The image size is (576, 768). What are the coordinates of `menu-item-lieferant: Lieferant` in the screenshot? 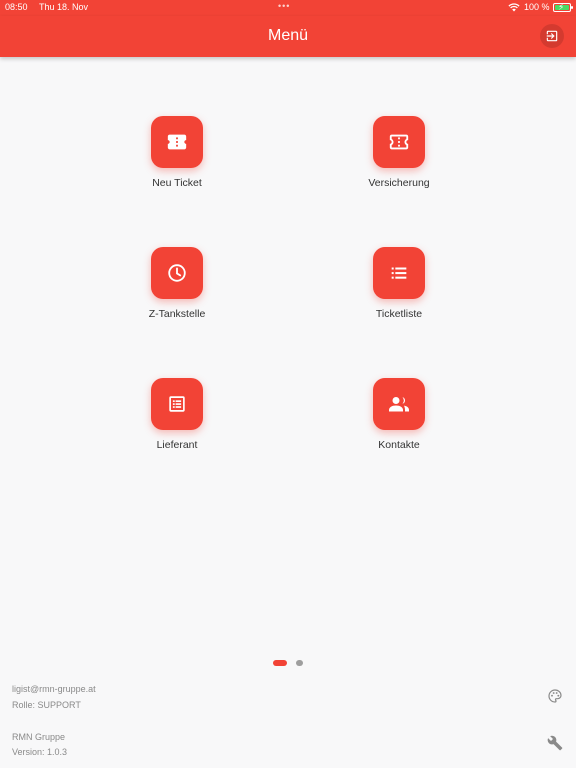 It's located at (177, 414).